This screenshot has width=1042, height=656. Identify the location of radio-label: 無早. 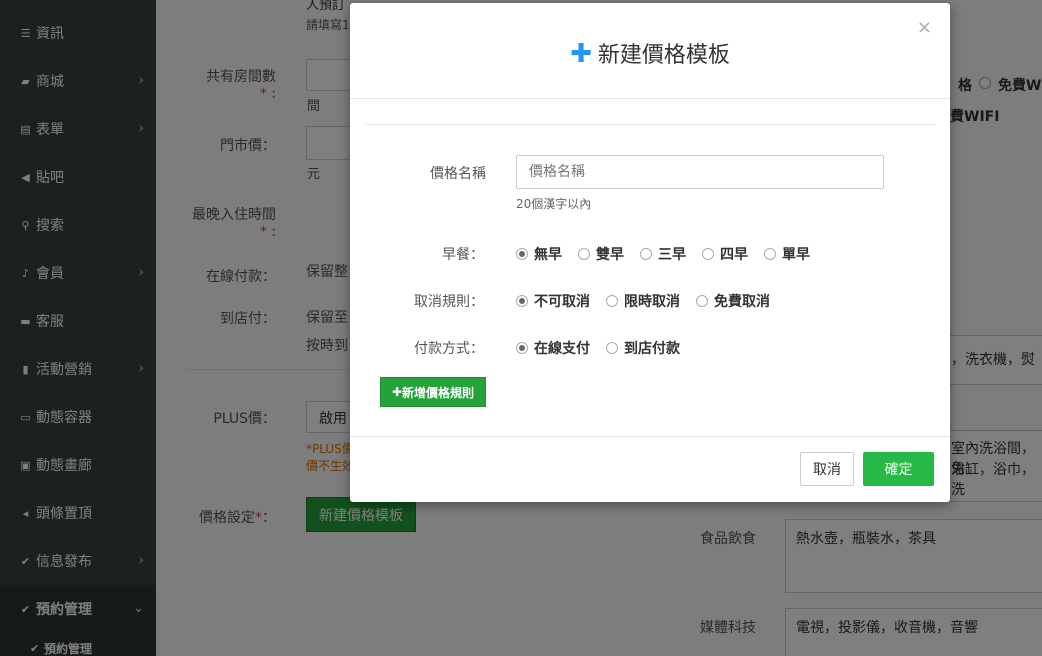
(548, 255).